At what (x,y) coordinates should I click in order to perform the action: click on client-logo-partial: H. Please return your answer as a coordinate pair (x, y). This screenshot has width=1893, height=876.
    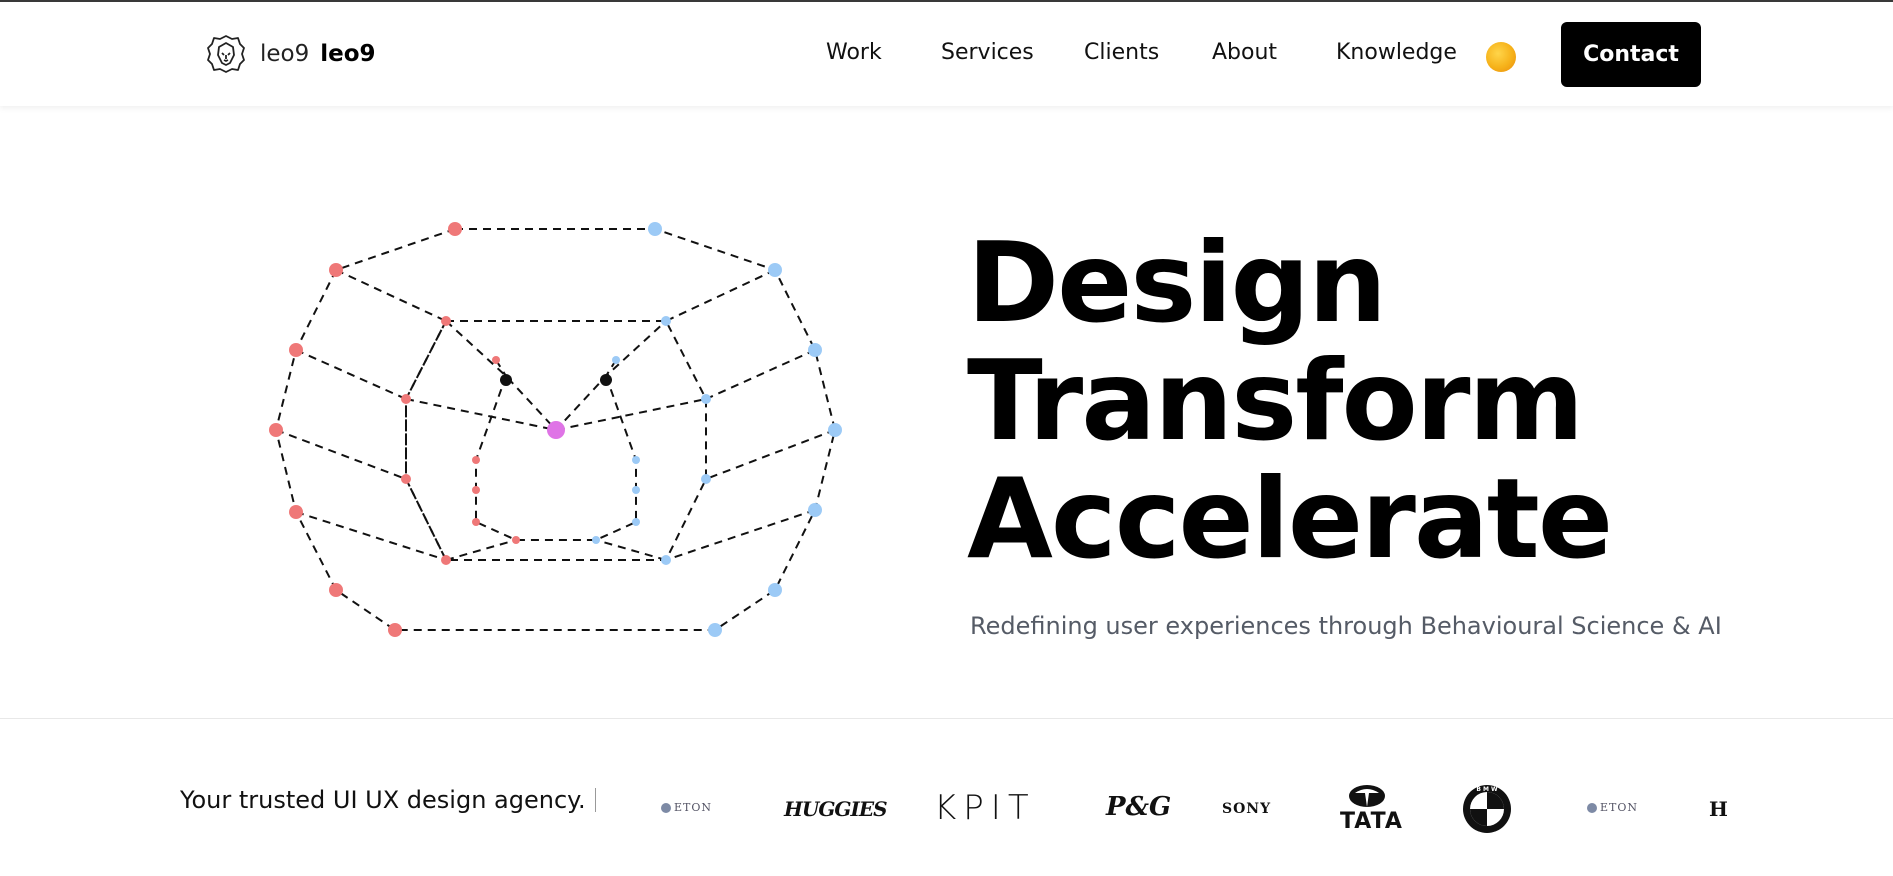
    Looking at the image, I should click on (1718, 809).